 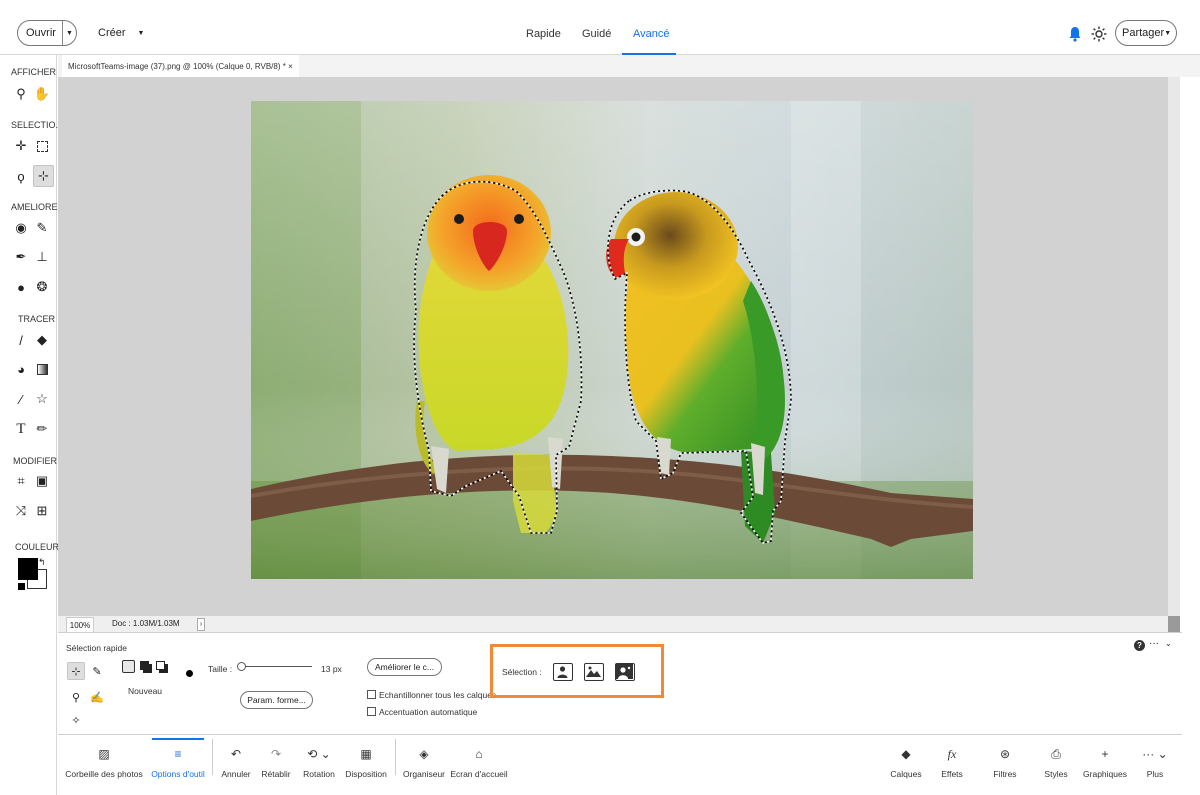 What do you see at coordinates (37, 547) in the screenshot?
I see `section-color: COULEUR` at bounding box center [37, 547].